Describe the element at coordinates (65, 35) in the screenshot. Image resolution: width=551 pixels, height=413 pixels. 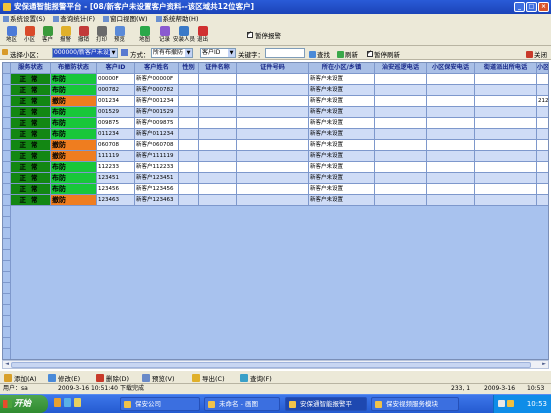
I see `alarm-button: 报警` at that location.